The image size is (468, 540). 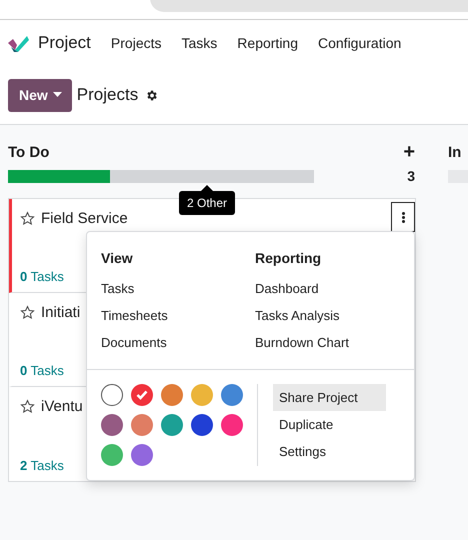 What do you see at coordinates (411, 176) in the screenshot?
I see `record-count: 3` at bounding box center [411, 176].